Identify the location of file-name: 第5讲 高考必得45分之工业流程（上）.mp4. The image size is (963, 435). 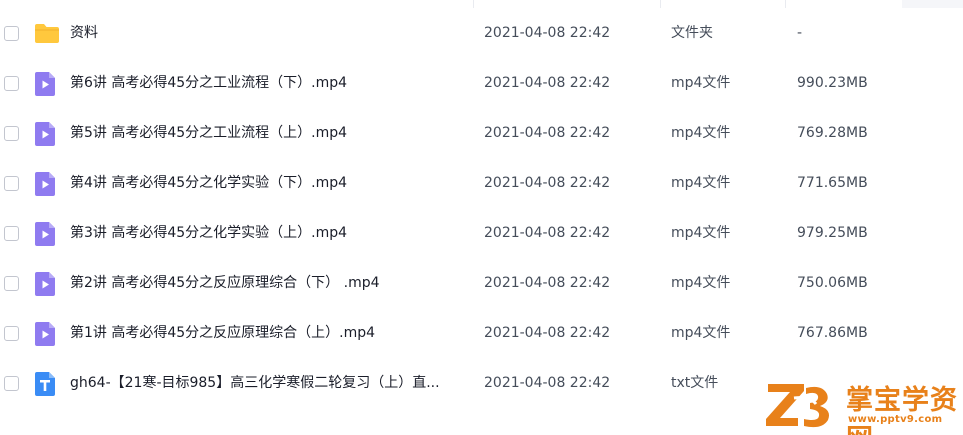
(270, 133).